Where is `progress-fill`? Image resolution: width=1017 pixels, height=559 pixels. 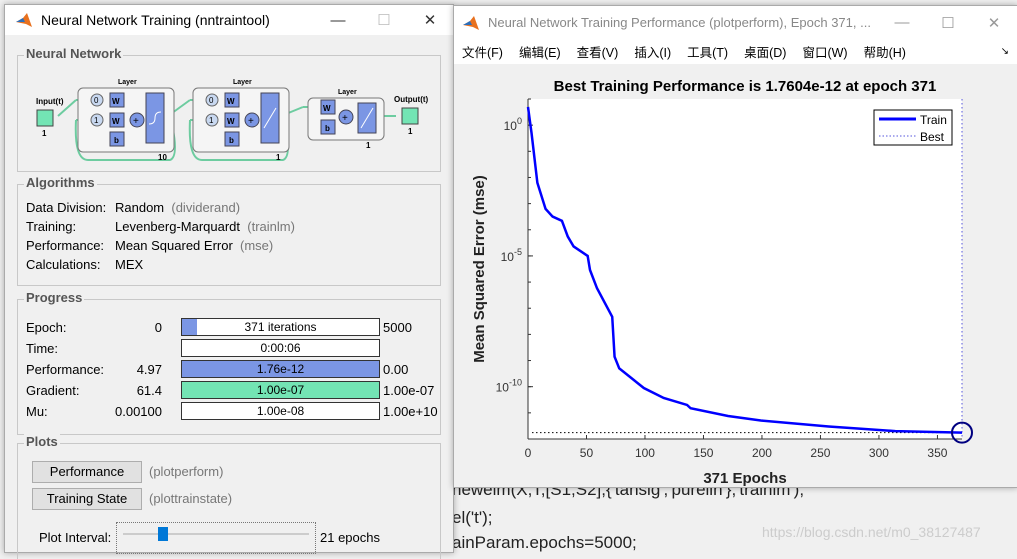
progress-fill is located at coordinates (189, 327).